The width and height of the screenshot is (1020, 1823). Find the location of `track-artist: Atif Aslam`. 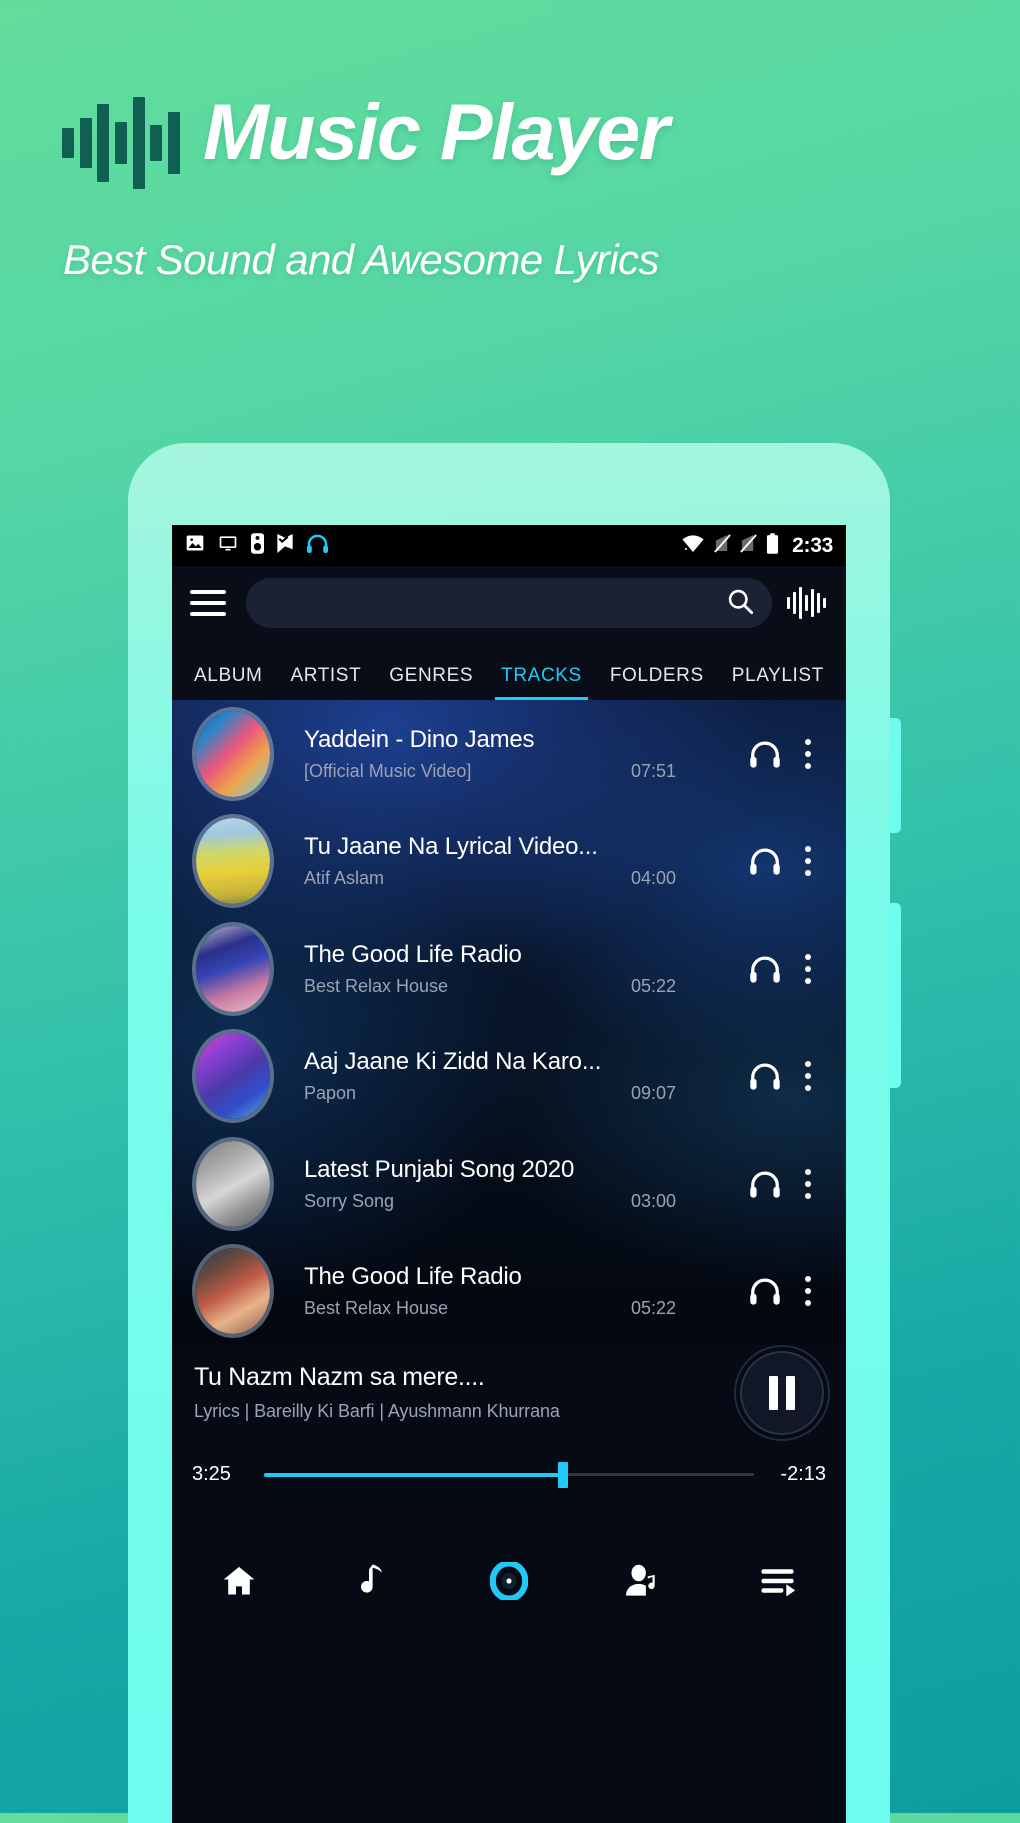

track-artist: Atif Aslam is located at coordinates (344, 878).